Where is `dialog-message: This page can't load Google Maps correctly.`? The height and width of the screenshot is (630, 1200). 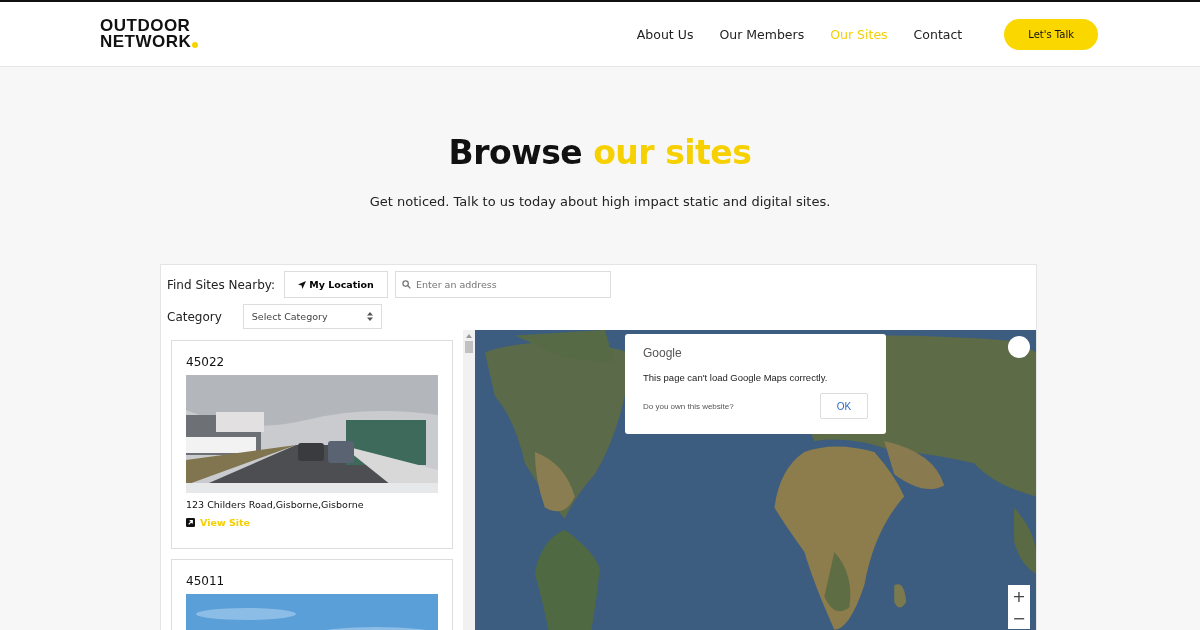 dialog-message: This page can't load Google Maps correctly. is located at coordinates (736, 377).